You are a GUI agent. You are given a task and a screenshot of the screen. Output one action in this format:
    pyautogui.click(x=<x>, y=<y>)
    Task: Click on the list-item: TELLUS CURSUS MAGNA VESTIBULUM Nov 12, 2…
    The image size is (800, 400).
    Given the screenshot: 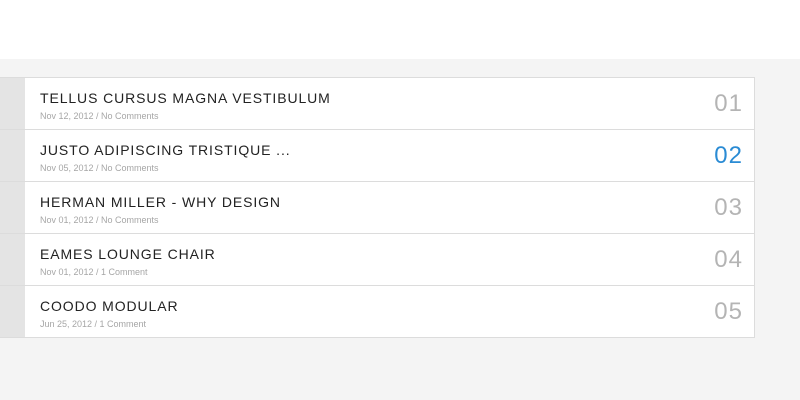 What is the action you would take?
    pyautogui.click(x=377, y=104)
    